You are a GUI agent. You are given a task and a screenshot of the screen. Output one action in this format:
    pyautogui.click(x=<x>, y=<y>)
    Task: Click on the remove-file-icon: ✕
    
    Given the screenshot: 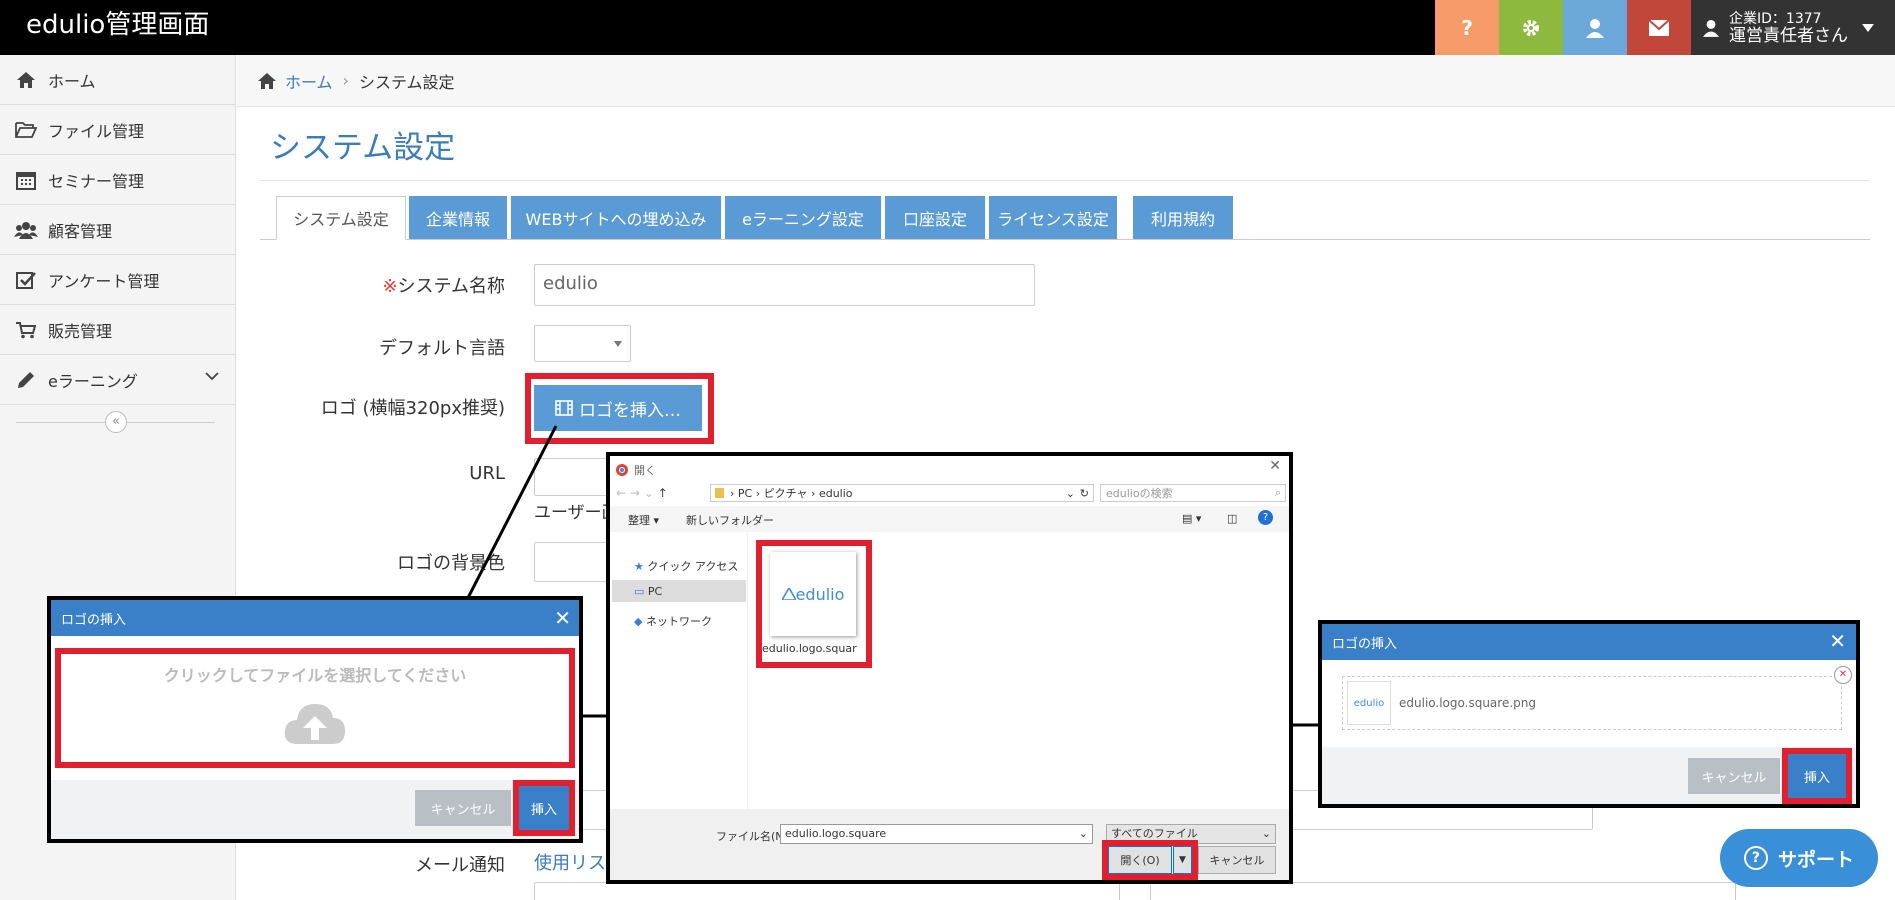 What is the action you would take?
    pyautogui.click(x=1843, y=675)
    